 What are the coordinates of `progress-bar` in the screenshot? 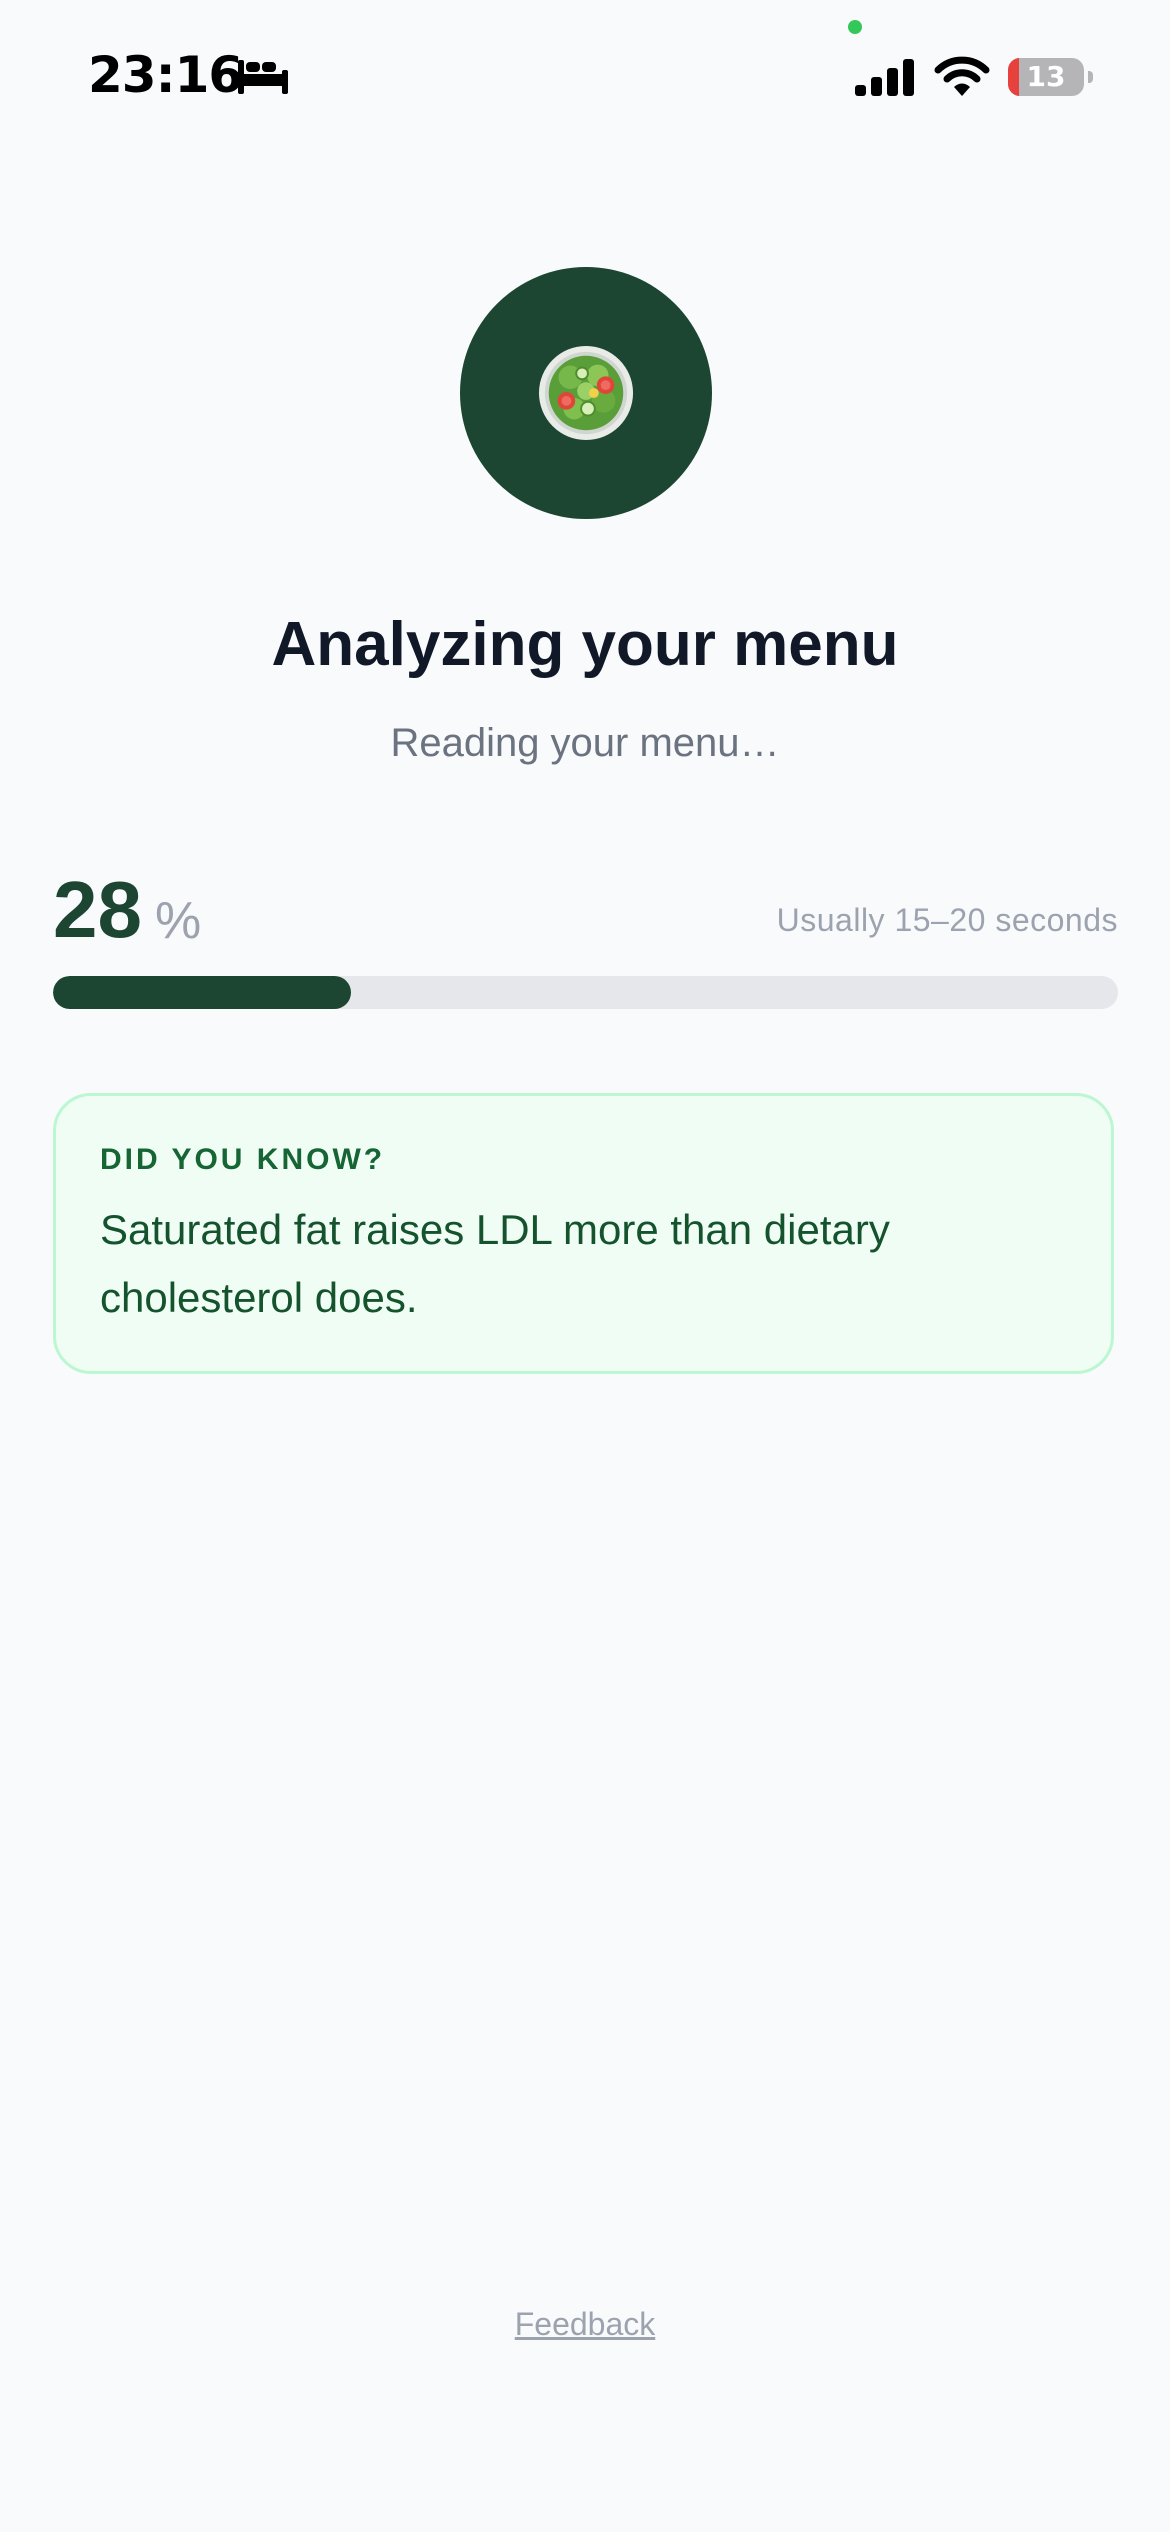 It's located at (585, 992).